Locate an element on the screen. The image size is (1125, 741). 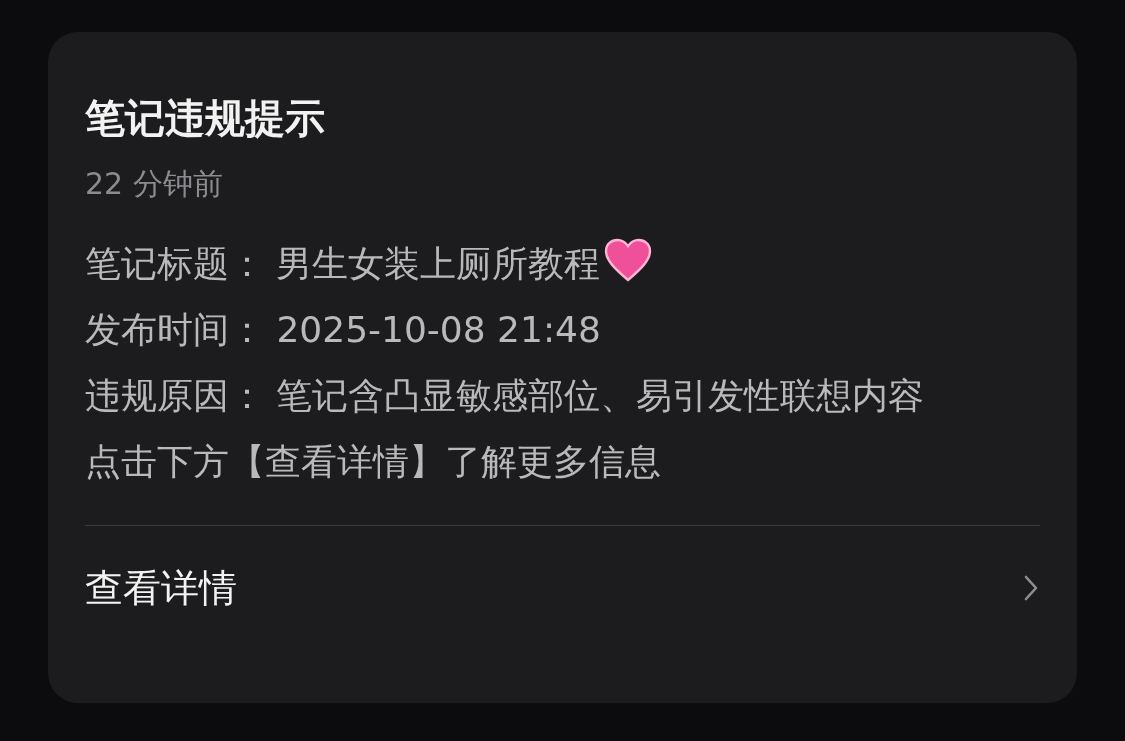
info-line: 违规原因： 笔记含凸显敏感部位、易引发性联想内容 is located at coordinates (505, 396).